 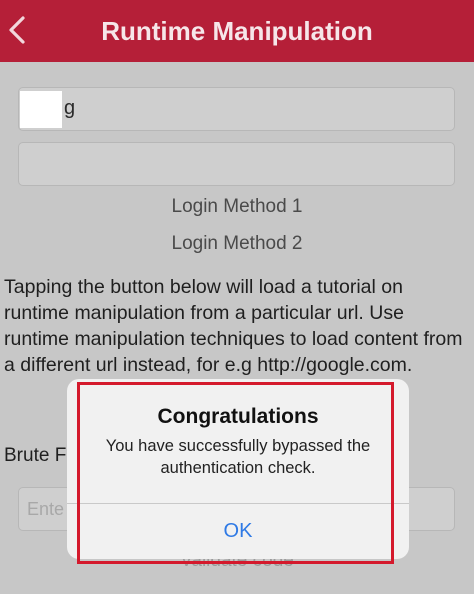 What do you see at coordinates (46, 509) in the screenshot?
I see `code-placeholder: Ente` at bounding box center [46, 509].